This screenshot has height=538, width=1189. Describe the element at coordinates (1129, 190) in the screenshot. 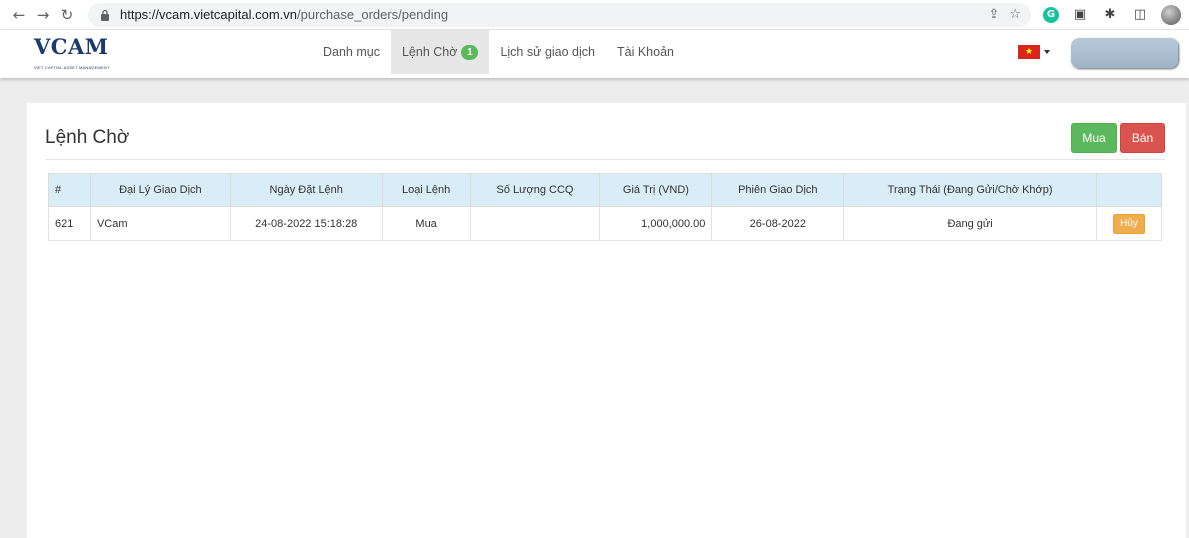

I see `column-header` at that location.